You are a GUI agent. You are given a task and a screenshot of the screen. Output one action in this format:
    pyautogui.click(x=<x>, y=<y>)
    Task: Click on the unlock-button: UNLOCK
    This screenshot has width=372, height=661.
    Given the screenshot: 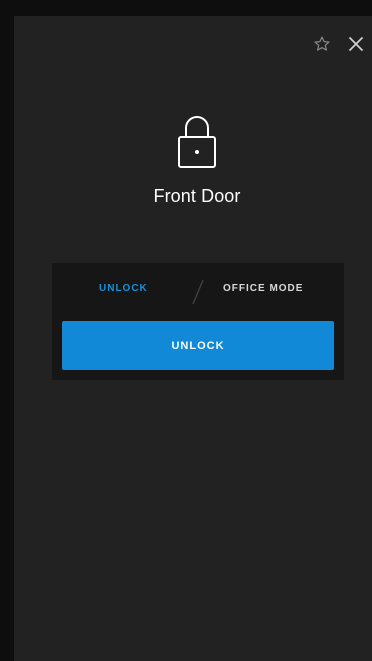 What is the action you would take?
    pyautogui.click(x=198, y=345)
    